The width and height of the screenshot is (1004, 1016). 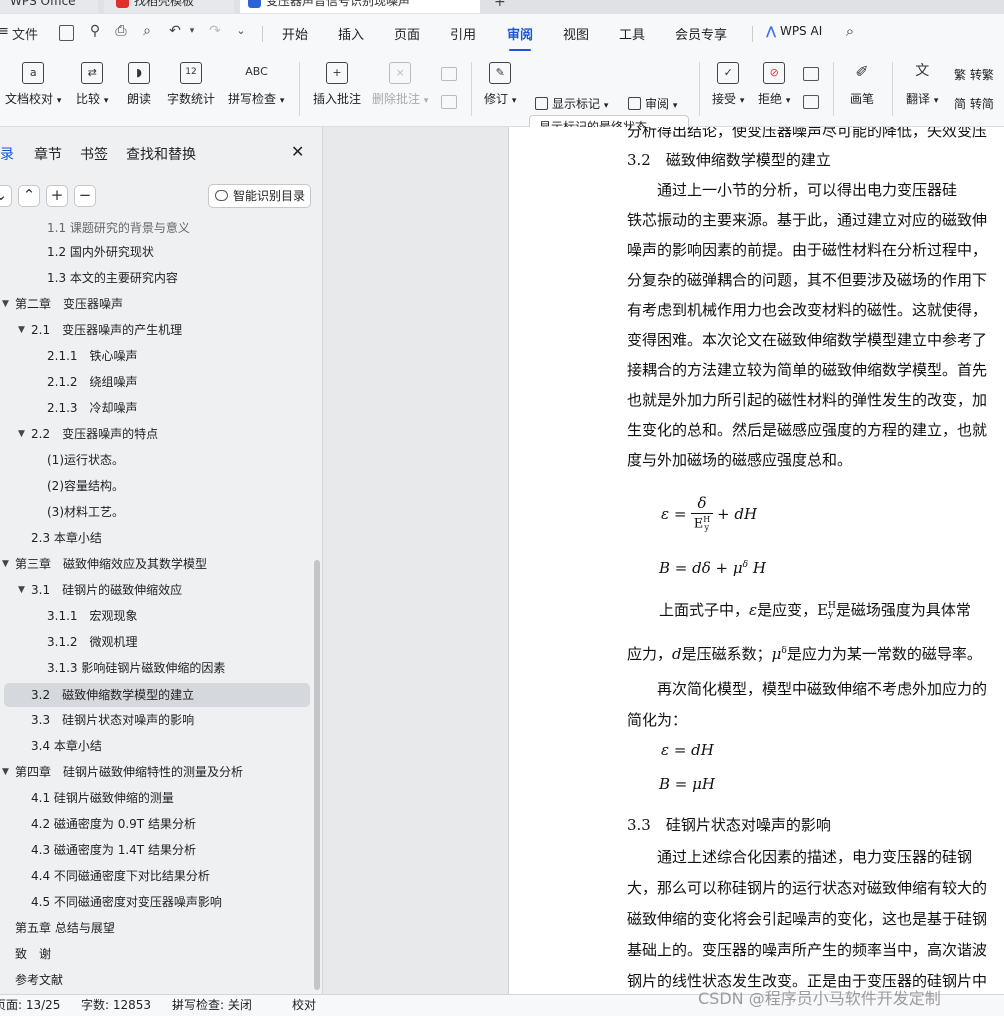 What do you see at coordinates (69, 304) in the screenshot?
I see `toc-item: 第二章 变压器噪声` at bounding box center [69, 304].